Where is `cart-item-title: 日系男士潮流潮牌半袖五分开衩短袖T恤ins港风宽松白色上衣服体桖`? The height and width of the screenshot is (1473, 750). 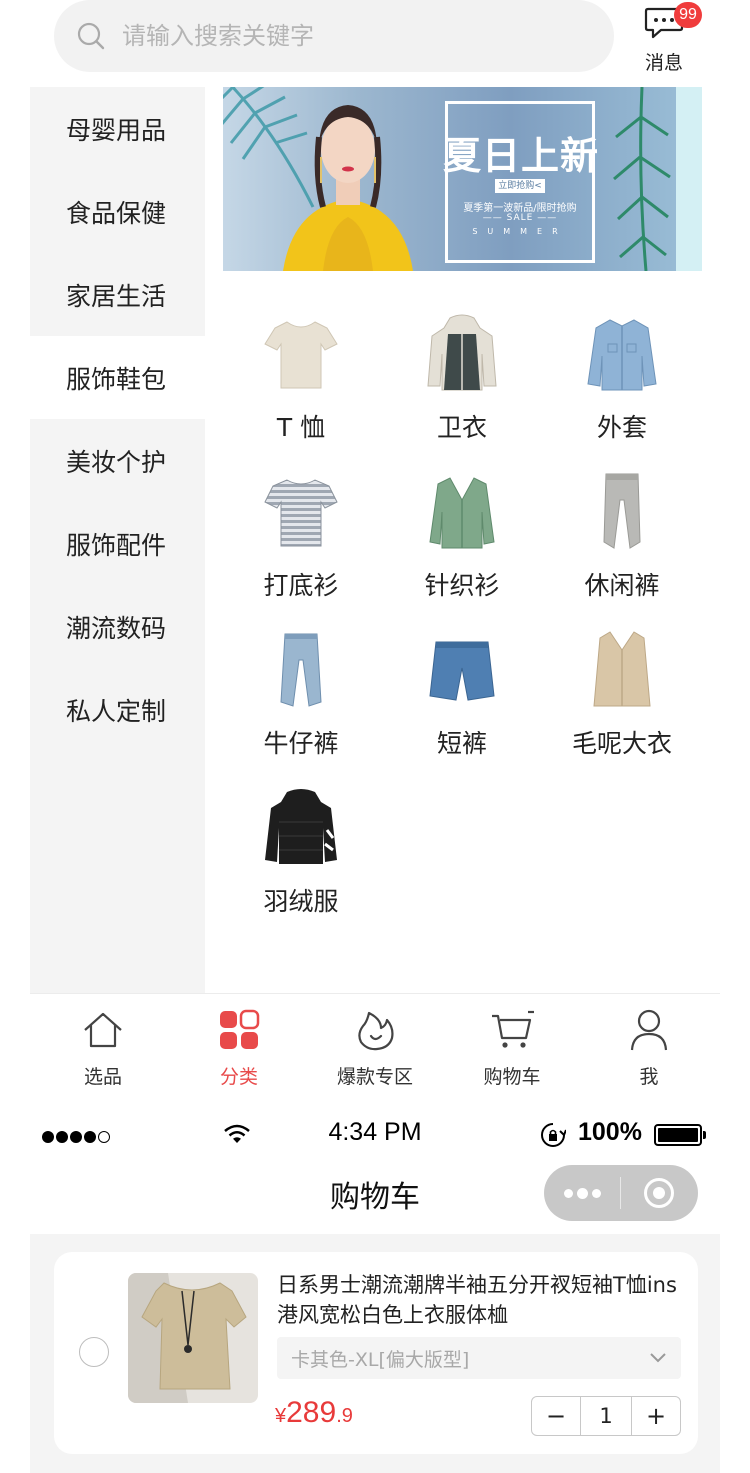 cart-item-title: 日系男士潮流潮牌半袖五分开衩短袖T恤ins港风宽松白色上衣服体桖 is located at coordinates (479, 1300).